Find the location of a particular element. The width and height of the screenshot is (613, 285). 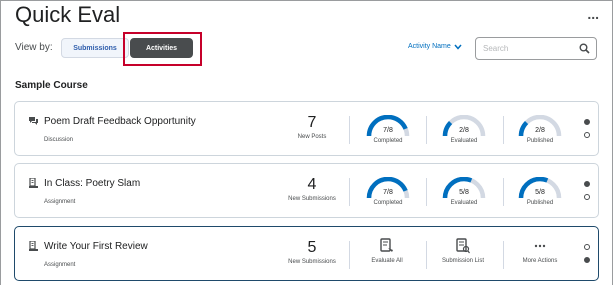

submission-list-icon is located at coordinates (463, 246).